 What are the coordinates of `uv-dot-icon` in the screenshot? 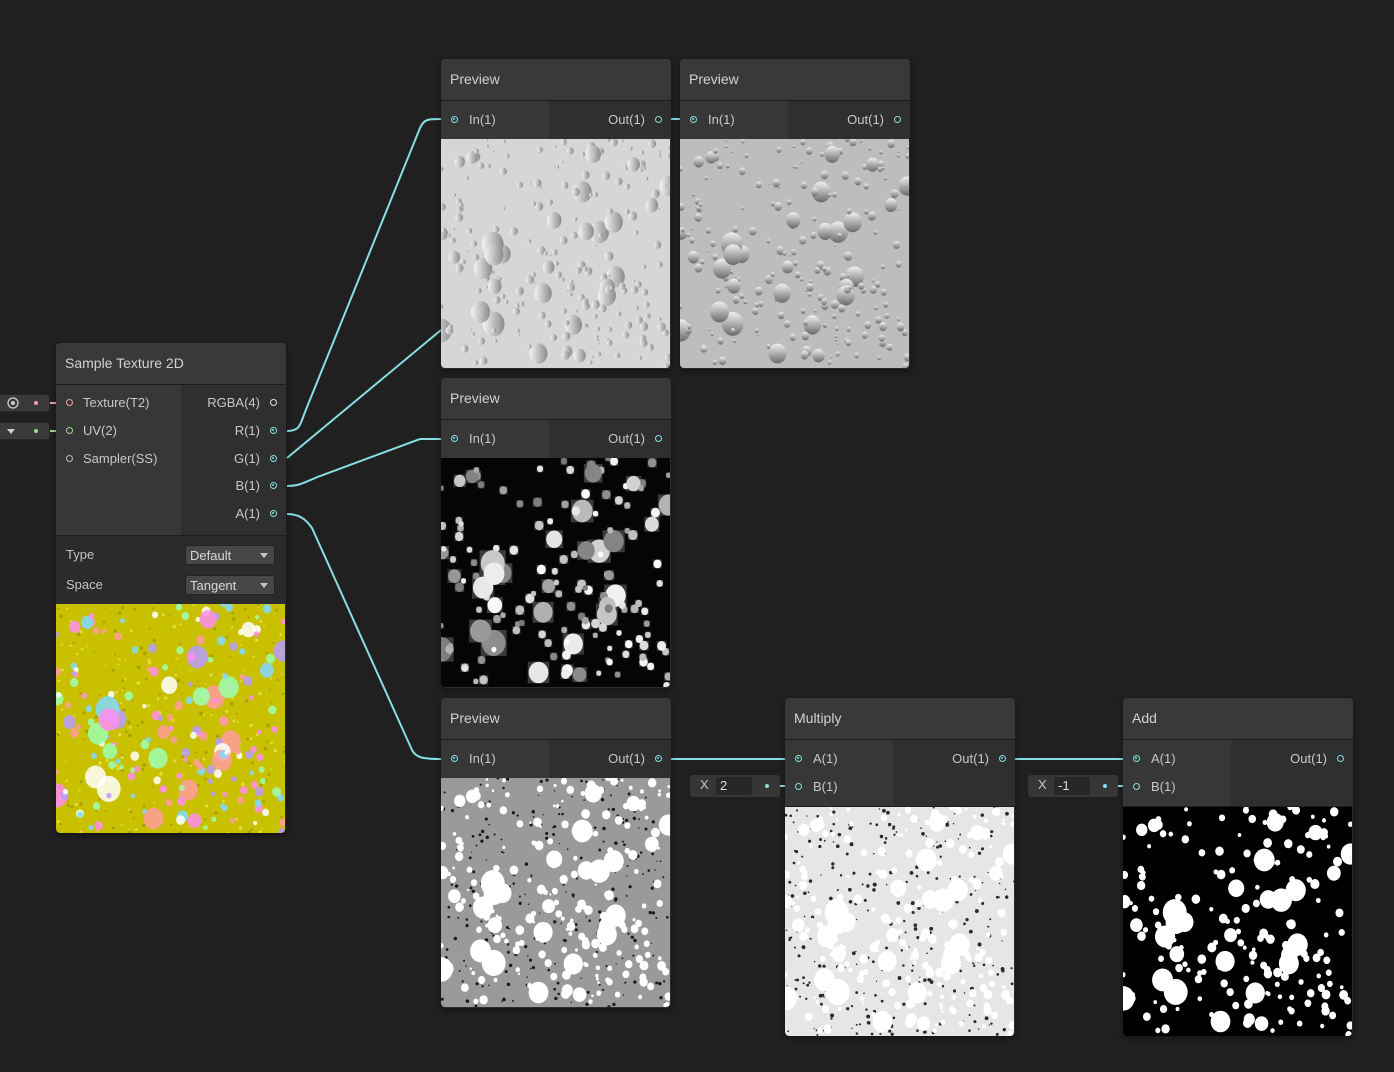 It's located at (36, 431).